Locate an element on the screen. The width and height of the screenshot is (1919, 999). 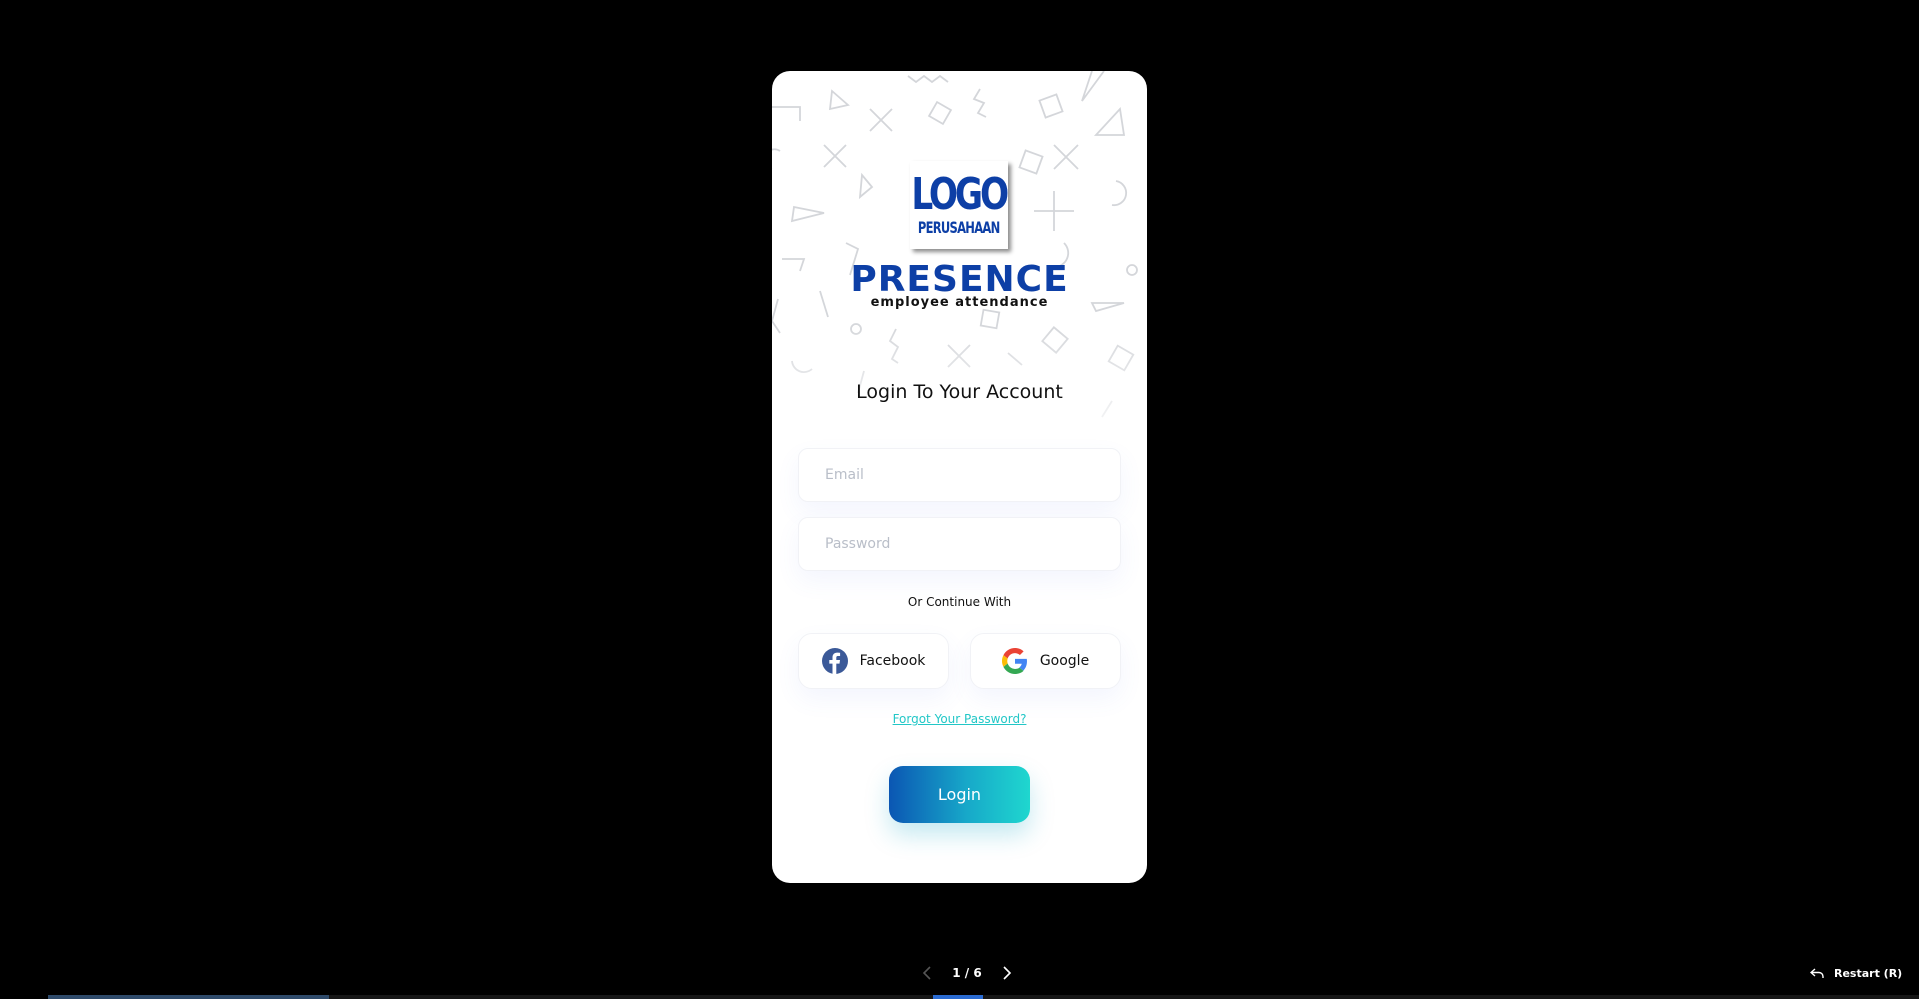
company-logo: LOGO PERUSAHAAN is located at coordinates (960, 205).